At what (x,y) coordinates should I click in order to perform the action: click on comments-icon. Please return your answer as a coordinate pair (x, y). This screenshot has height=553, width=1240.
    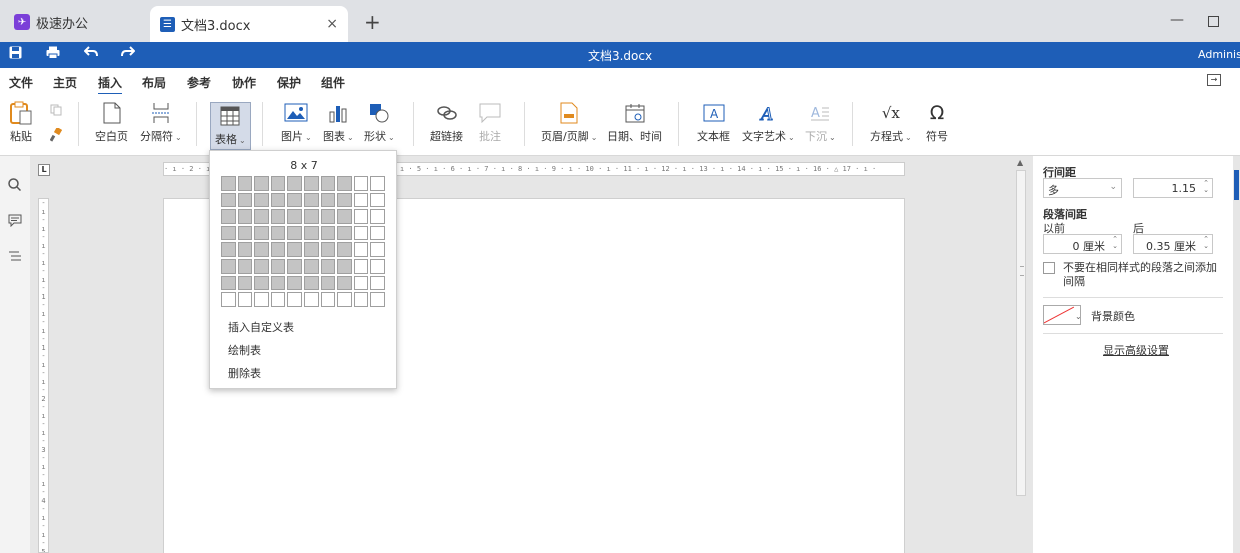
    Looking at the image, I should click on (15, 222).